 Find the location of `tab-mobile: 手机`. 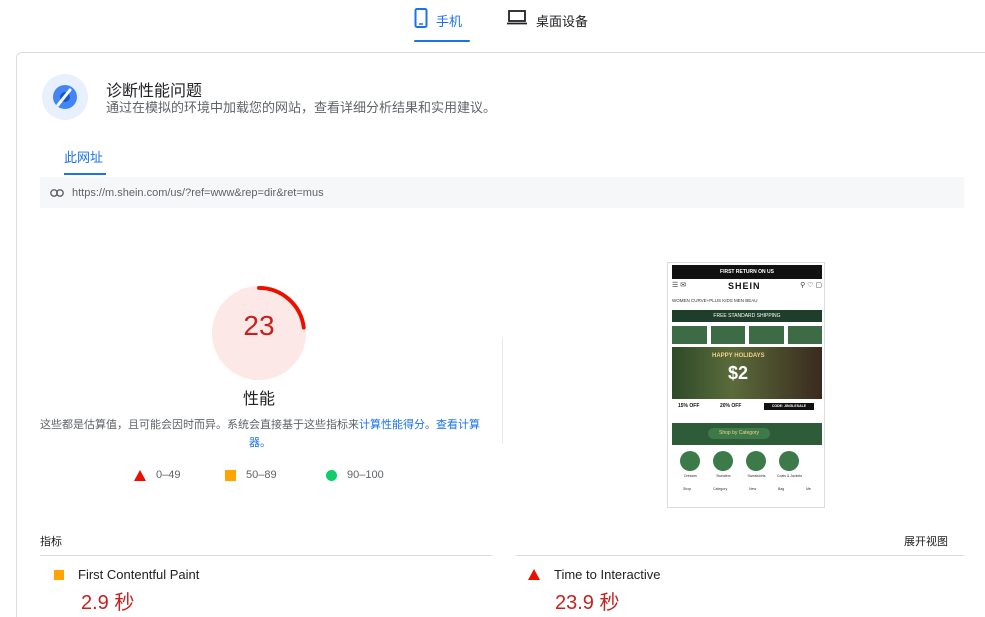

tab-mobile: 手机 is located at coordinates (442, 25).